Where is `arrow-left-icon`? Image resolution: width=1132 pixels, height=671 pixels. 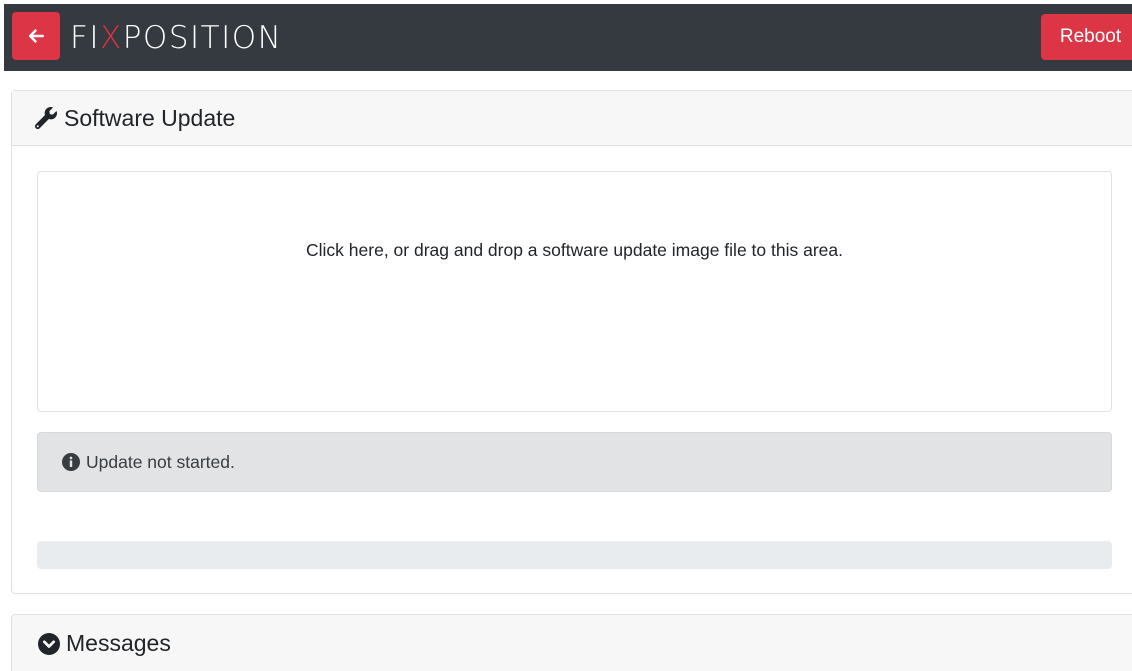
arrow-left-icon is located at coordinates (36, 36).